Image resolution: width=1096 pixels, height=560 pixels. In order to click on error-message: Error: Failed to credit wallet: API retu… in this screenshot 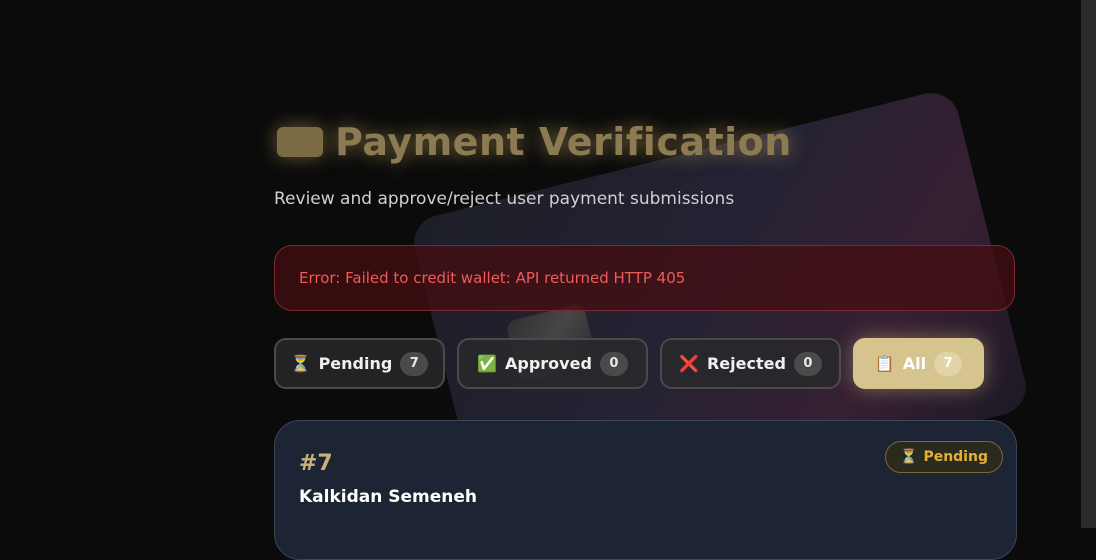, I will do `click(492, 278)`.